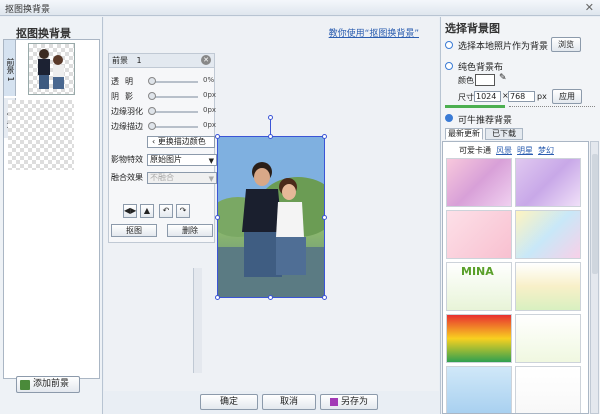 This screenshot has width=600, height=414. Describe the element at coordinates (504, 150) in the screenshot. I see `category-scenery: 风景` at that location.